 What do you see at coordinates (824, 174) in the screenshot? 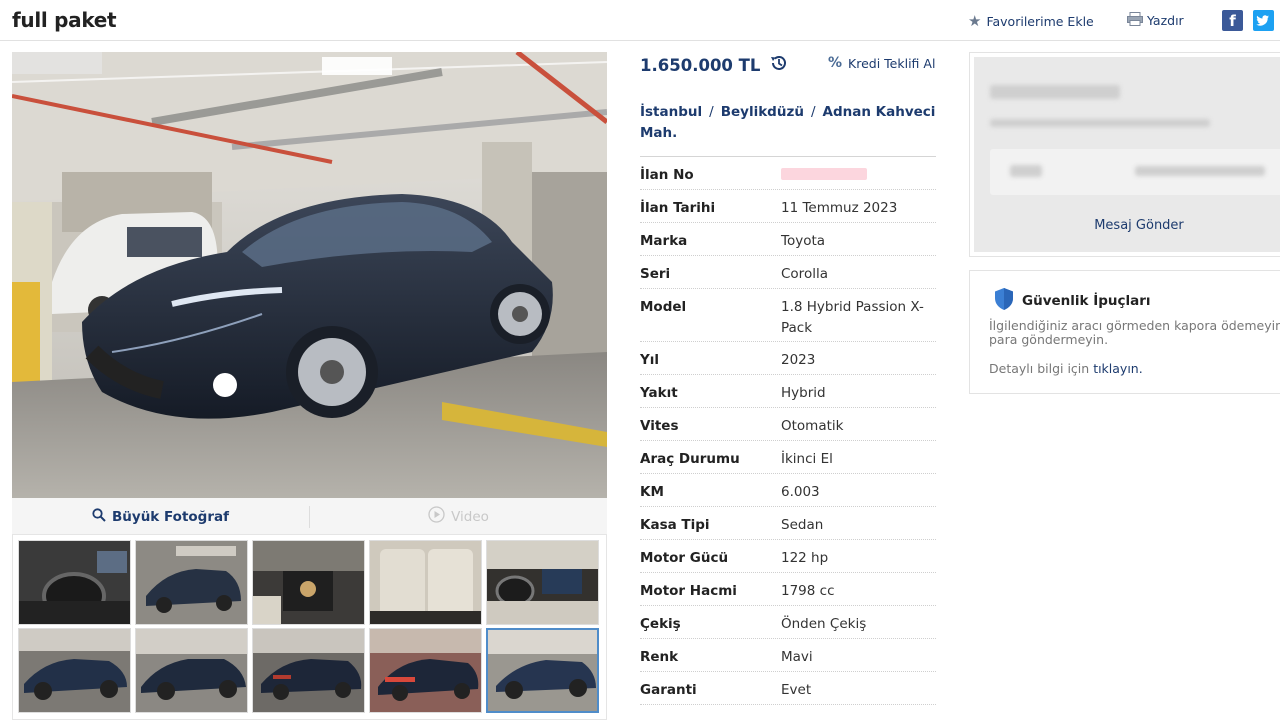
I see `redacted-listing-number` at bounding box center [824, 174].